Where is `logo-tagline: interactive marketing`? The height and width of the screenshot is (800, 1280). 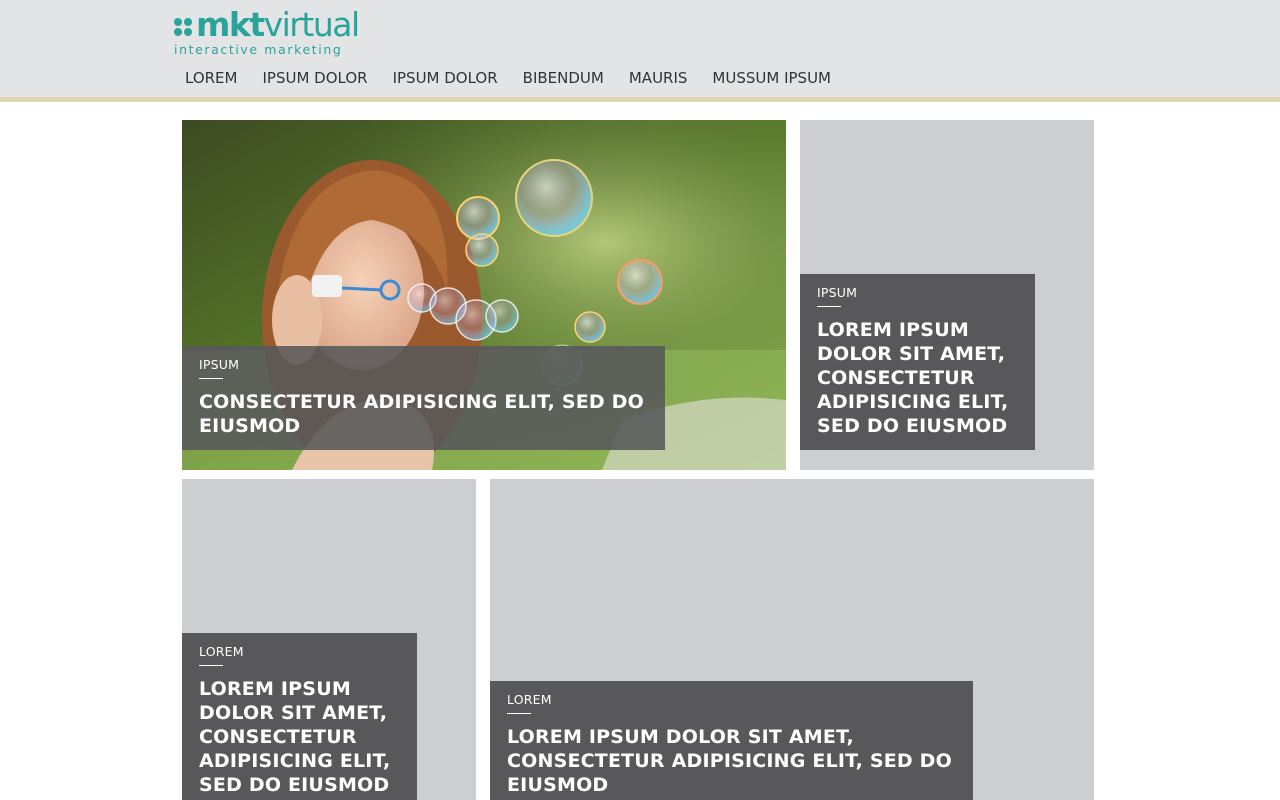 logo-tagline: interactive marketing is located at coordinates (258, 49).